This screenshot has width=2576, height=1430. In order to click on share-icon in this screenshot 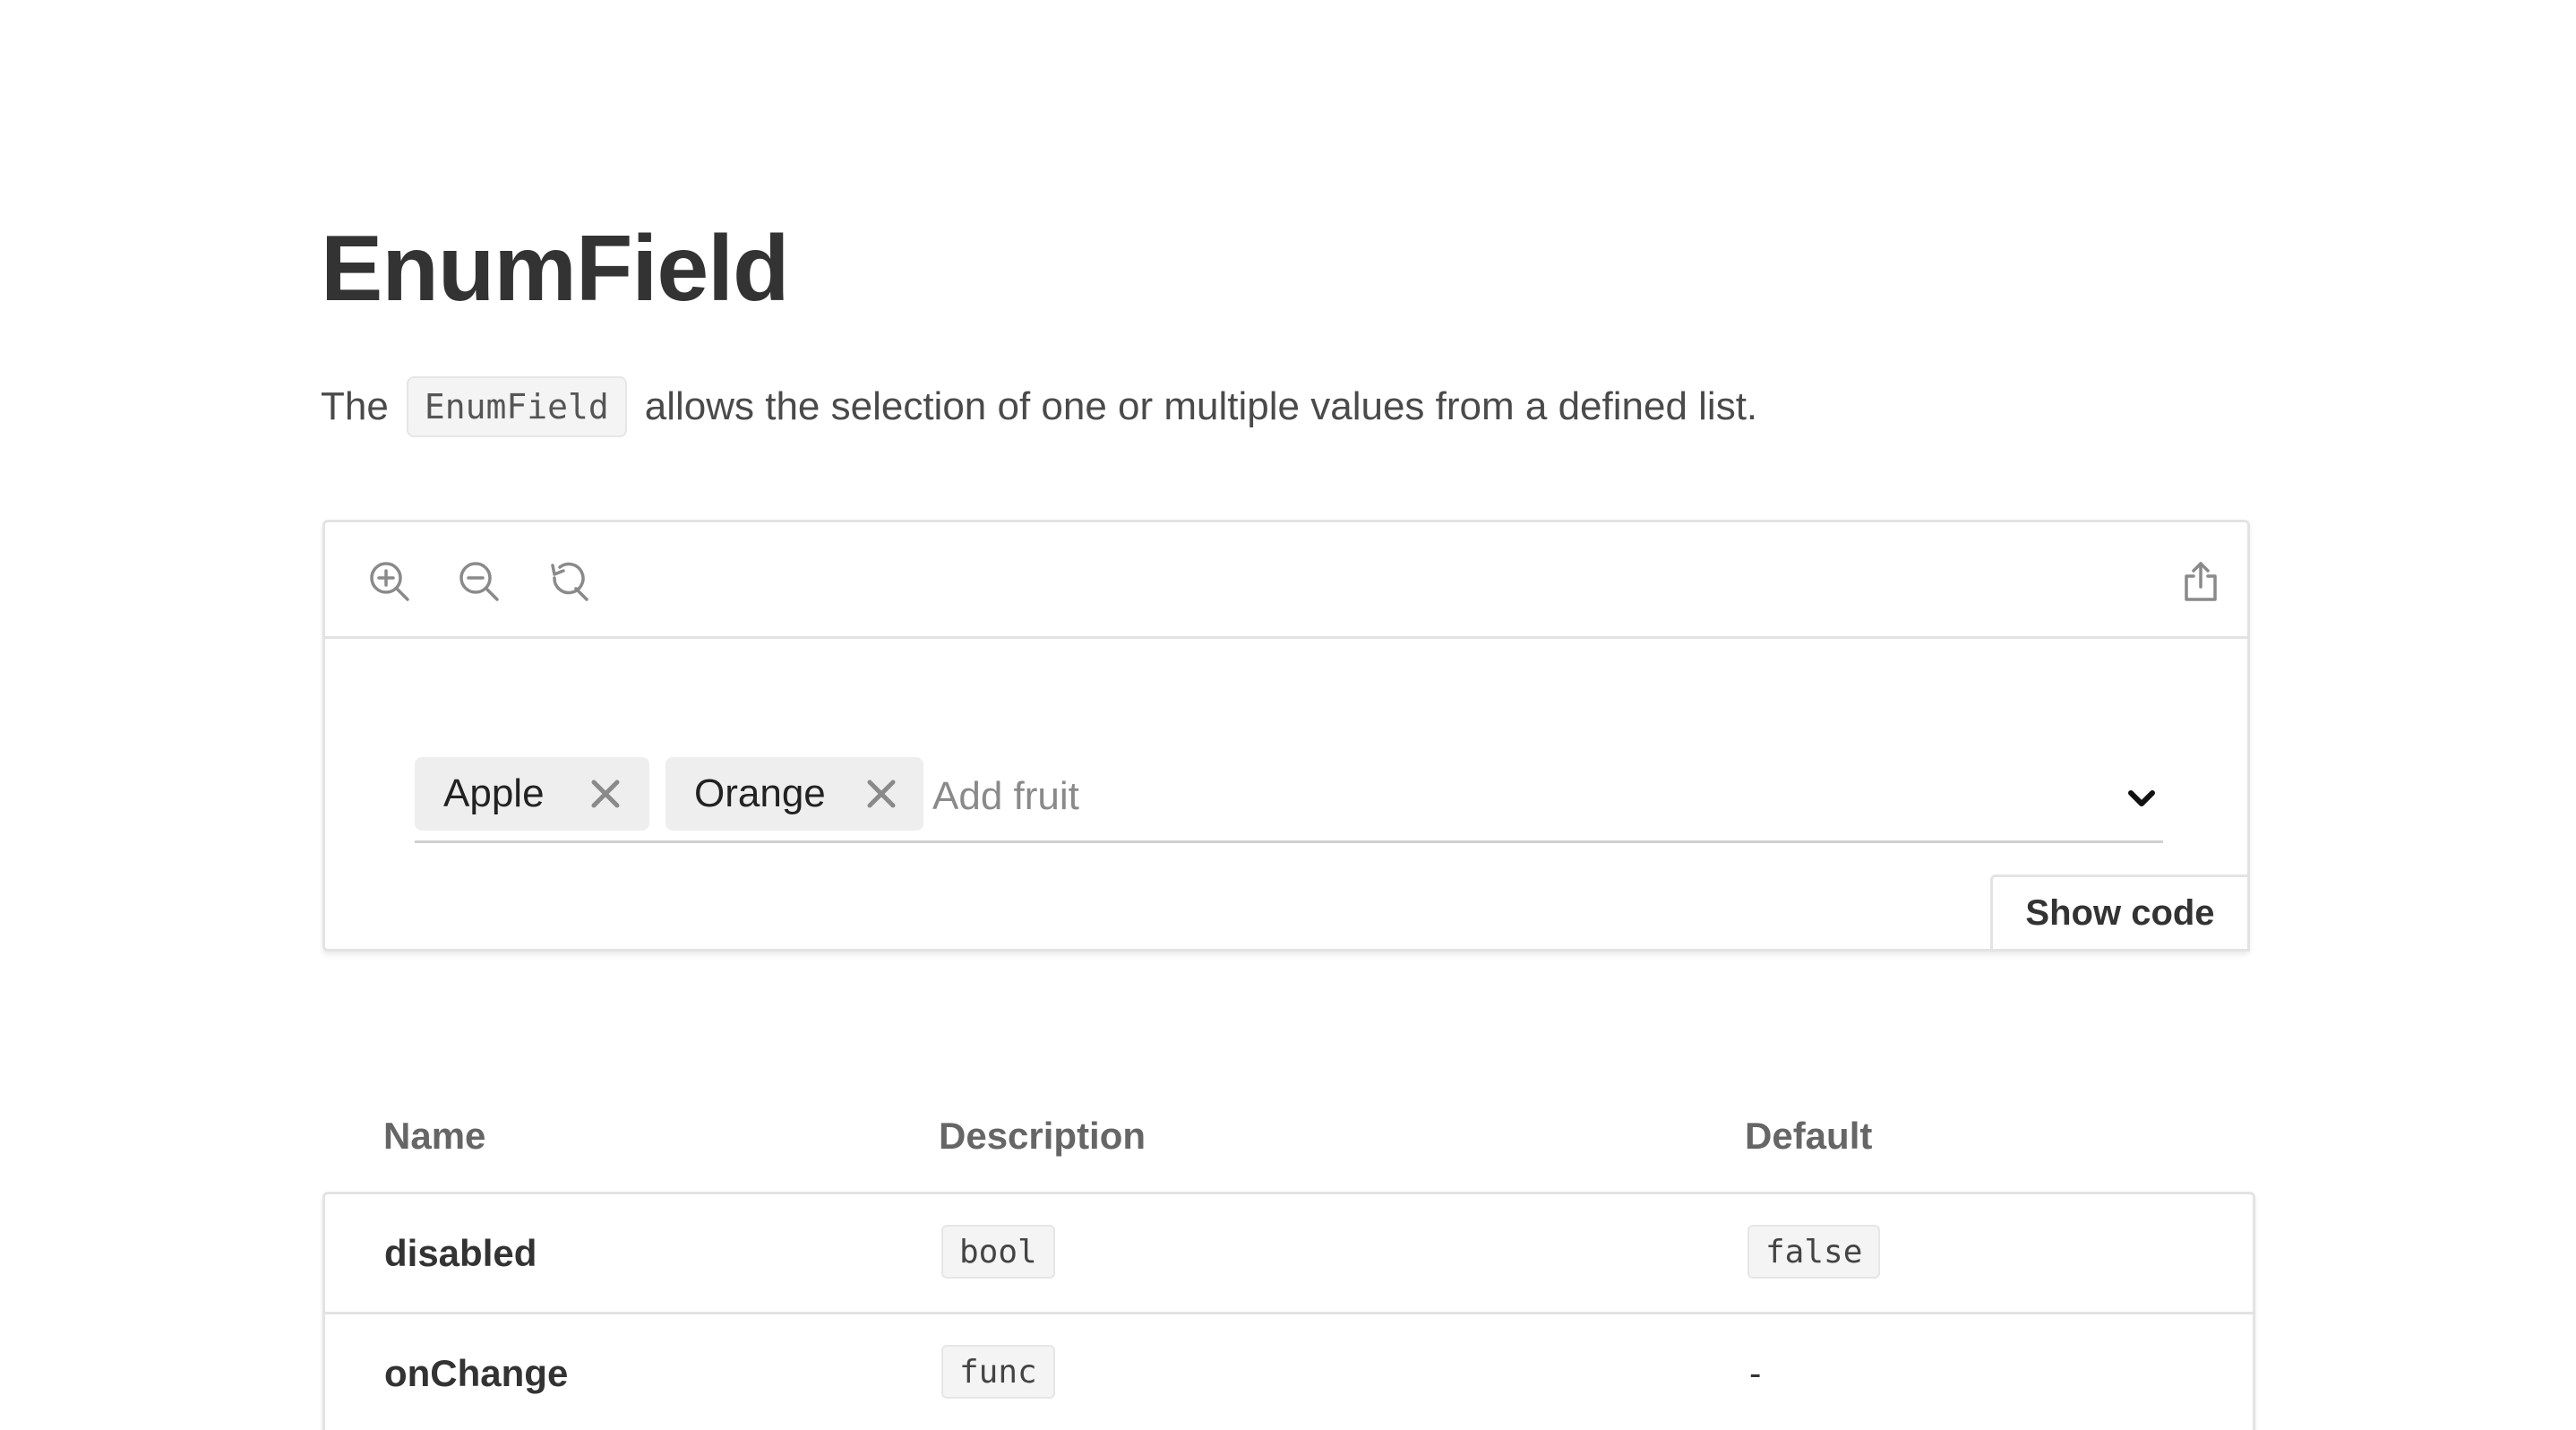, I will do `click(2200, 581)`.